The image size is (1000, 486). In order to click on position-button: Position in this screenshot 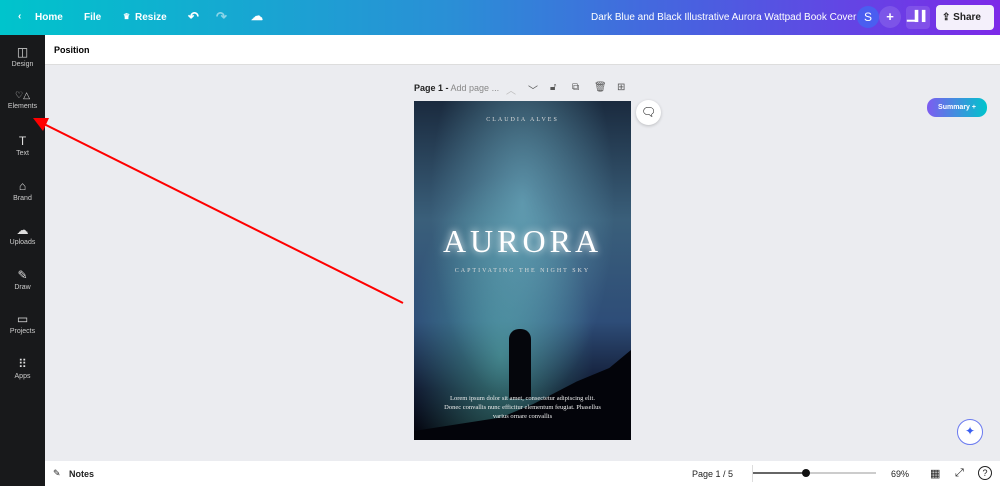, I will do `click(72, 50)`.